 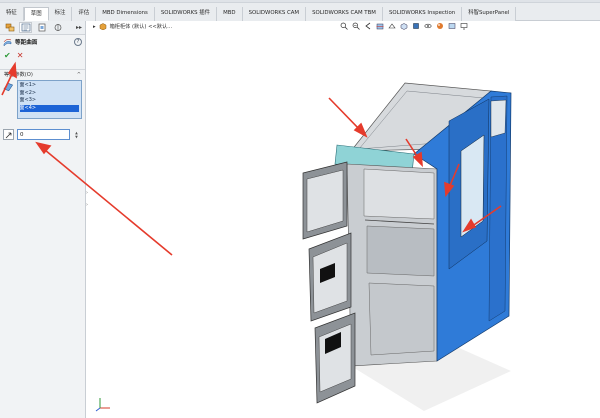 I want to click on tab-mbd-dimensions: MBD Dimensions, so click(x=125, y=14).